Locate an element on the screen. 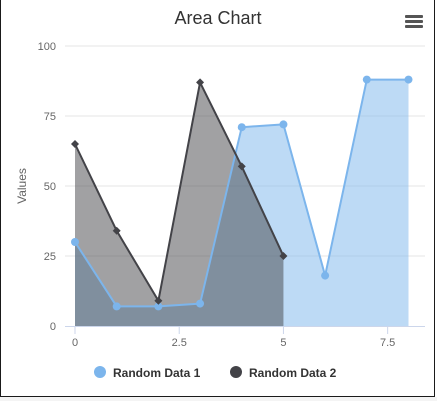 Image resolution: width=437 pixels, height=401 pixels. legend: Random Data 1 Random Data 2 is located at coordinates (215, 373).